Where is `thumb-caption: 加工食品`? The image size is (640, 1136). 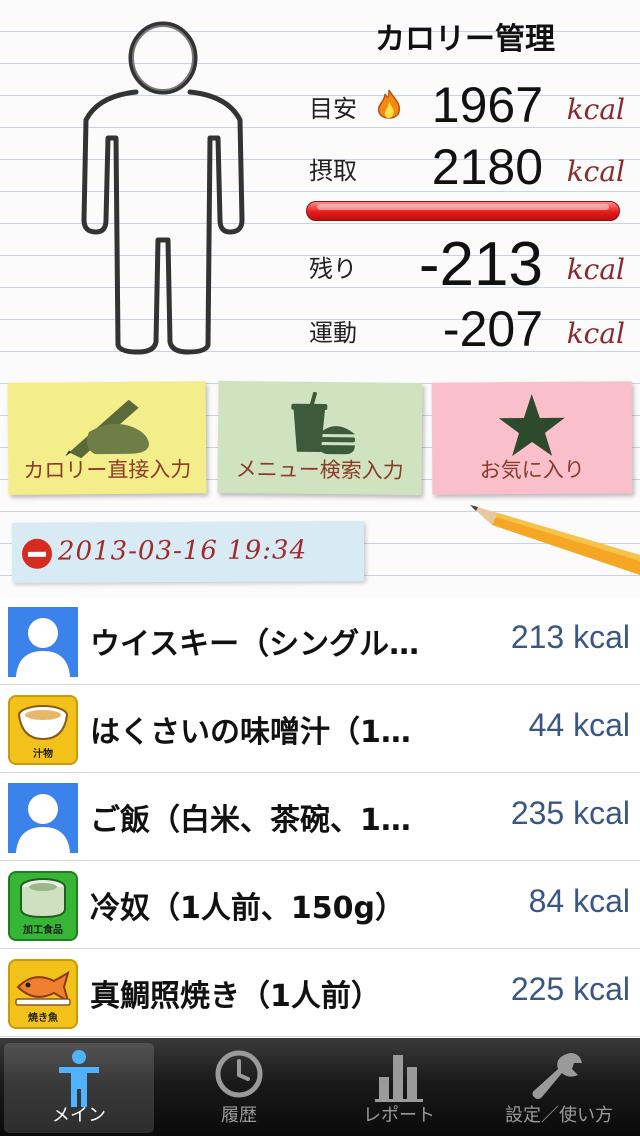 thumb-caption: 加工食品 is located at coordinates (43, 930).